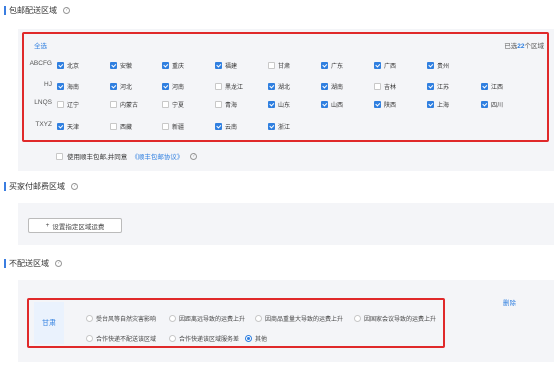 The width and height of the screenshot is (554, 380). Describe the element at coordinates (173, 65) in the screenshot. I see `region-option: 重庆` at that location.